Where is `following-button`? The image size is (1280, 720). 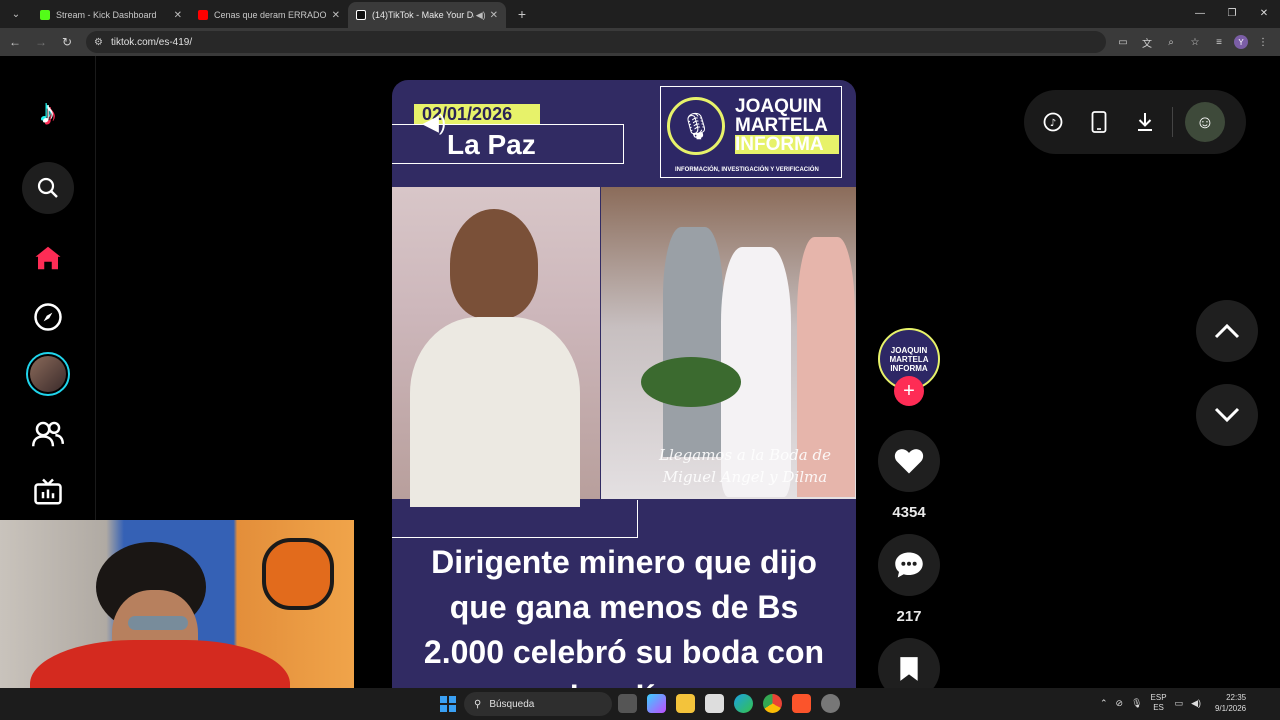 following-button is located at coordinates (48, 434).